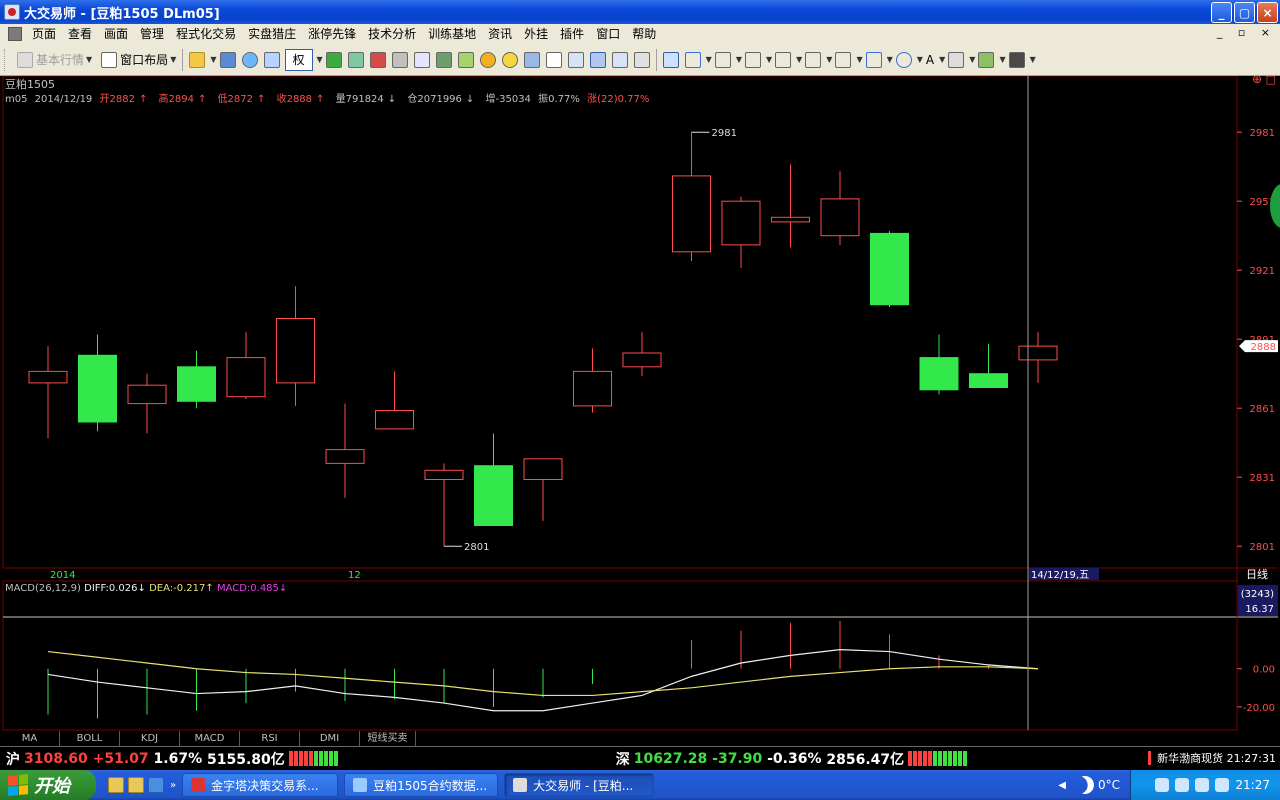  Describe the element at coordinates (608, 34) in the screenshot. I see `menu-window: 窗口` at that location.